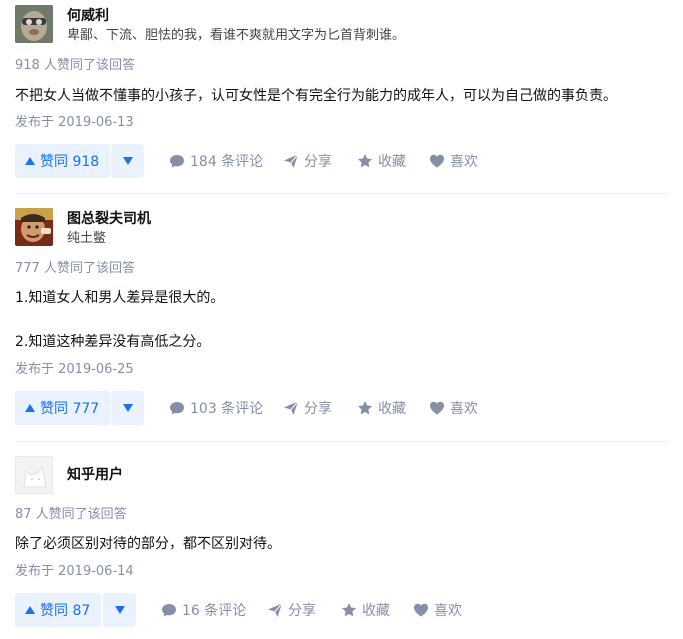 The height and width of the screenshot is (639, 683). I want to click on voters-count: 87 人赞同了该回答, so click(341, 515).